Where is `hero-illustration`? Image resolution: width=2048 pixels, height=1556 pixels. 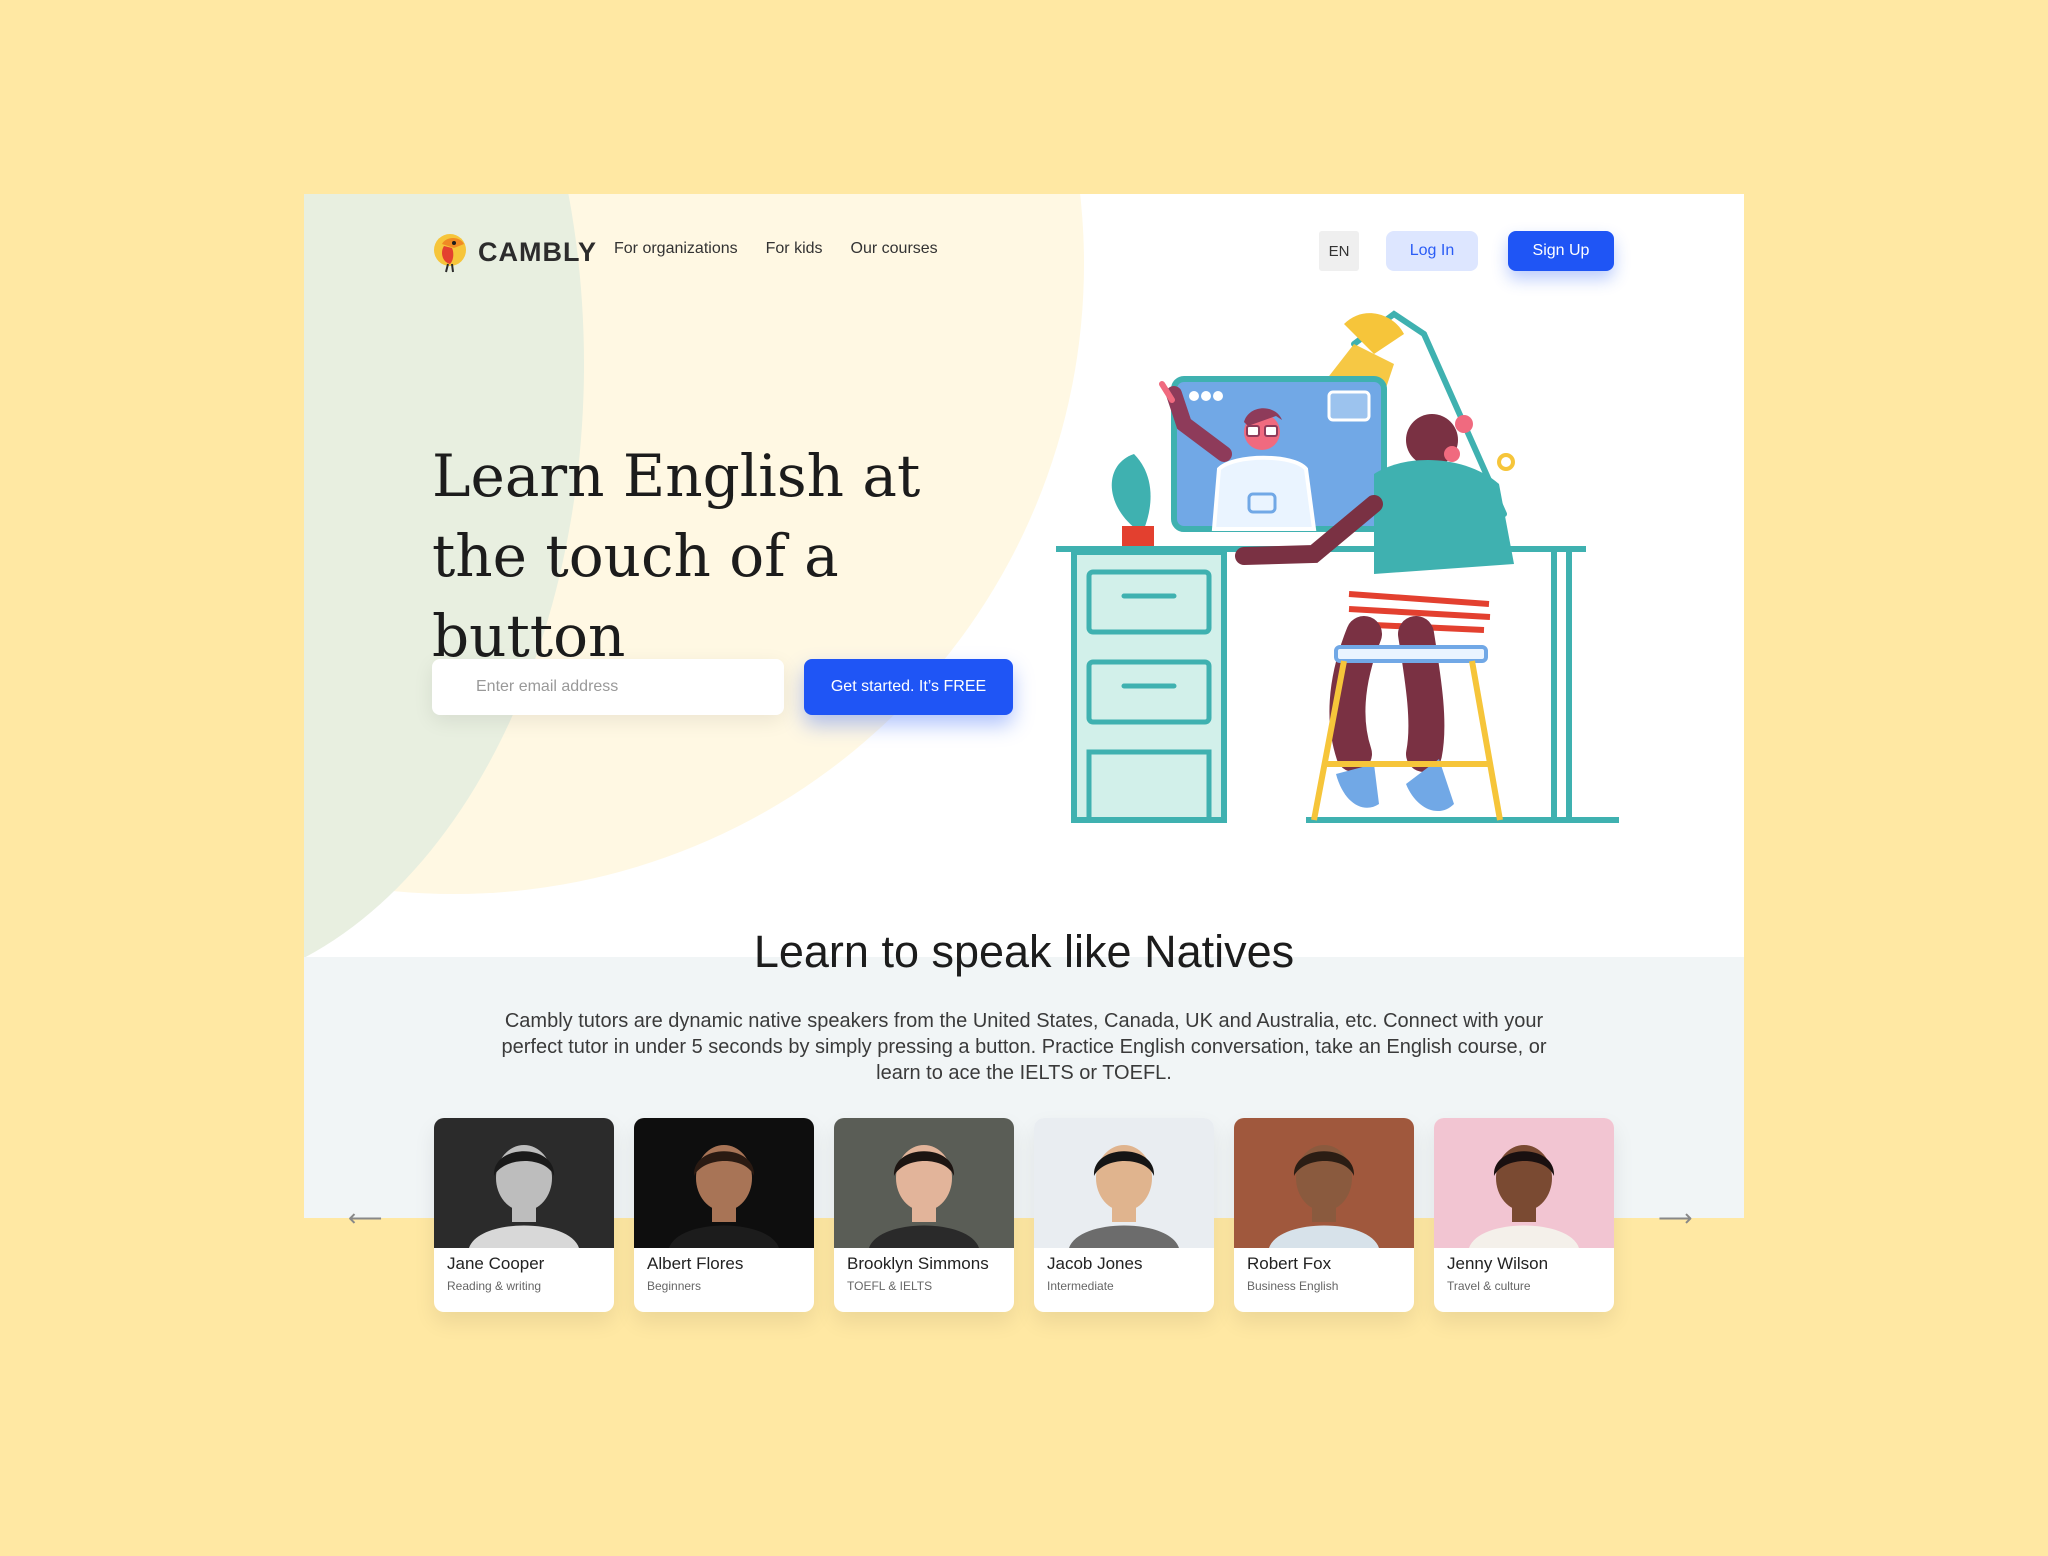
hero-illustration is located at coordinates (1334, 566).